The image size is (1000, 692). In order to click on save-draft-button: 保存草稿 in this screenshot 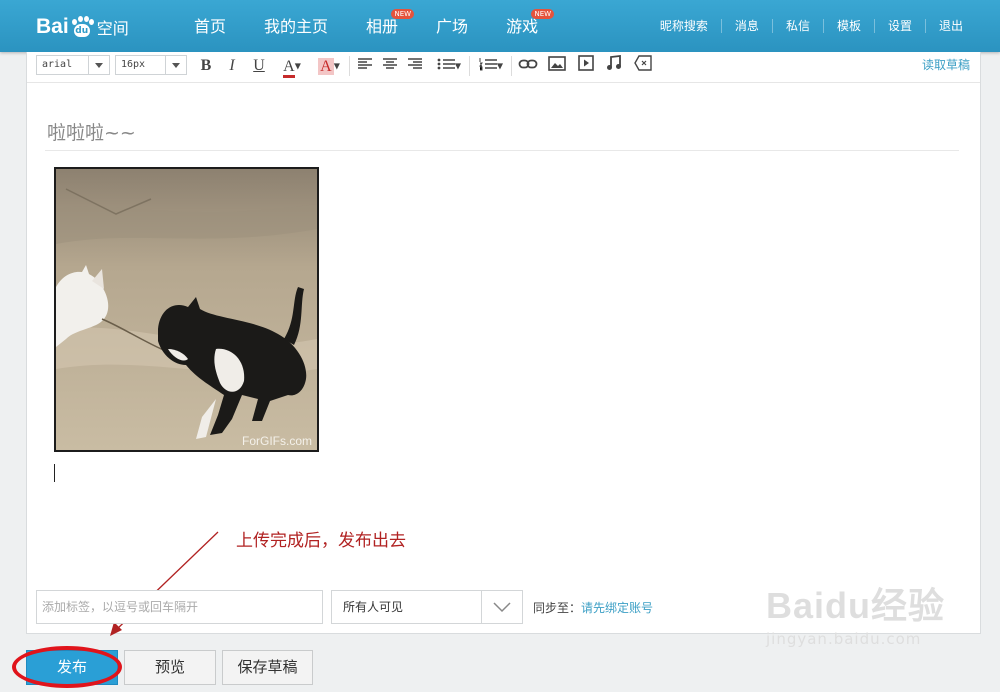, I will do `click(267, 667)`.